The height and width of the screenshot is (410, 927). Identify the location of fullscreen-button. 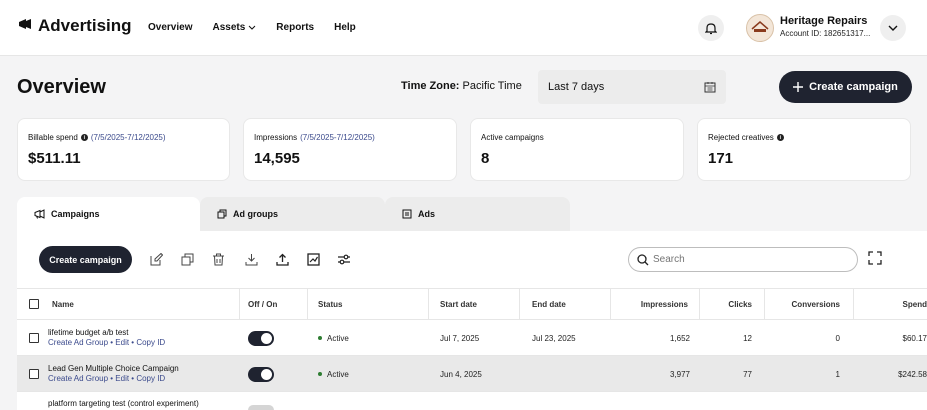
(876, 259).